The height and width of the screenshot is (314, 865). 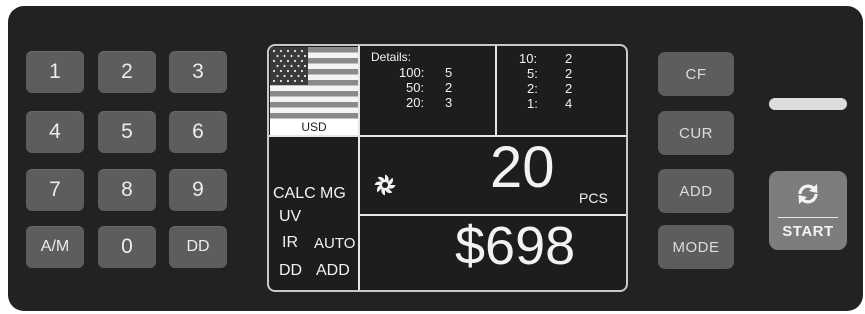 What do you see at coordinates (415, 87) in the screenshot?
I see `detail-denom: 50:` at bounding box center [415, 87].